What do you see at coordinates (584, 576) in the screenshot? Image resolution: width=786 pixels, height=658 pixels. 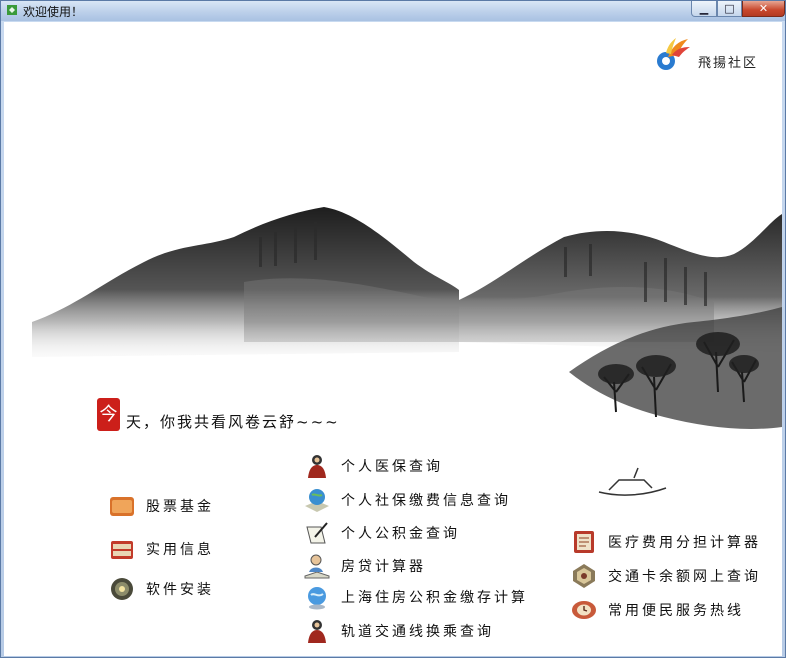 I see `medal-icon` at bounding box center [584, 576].